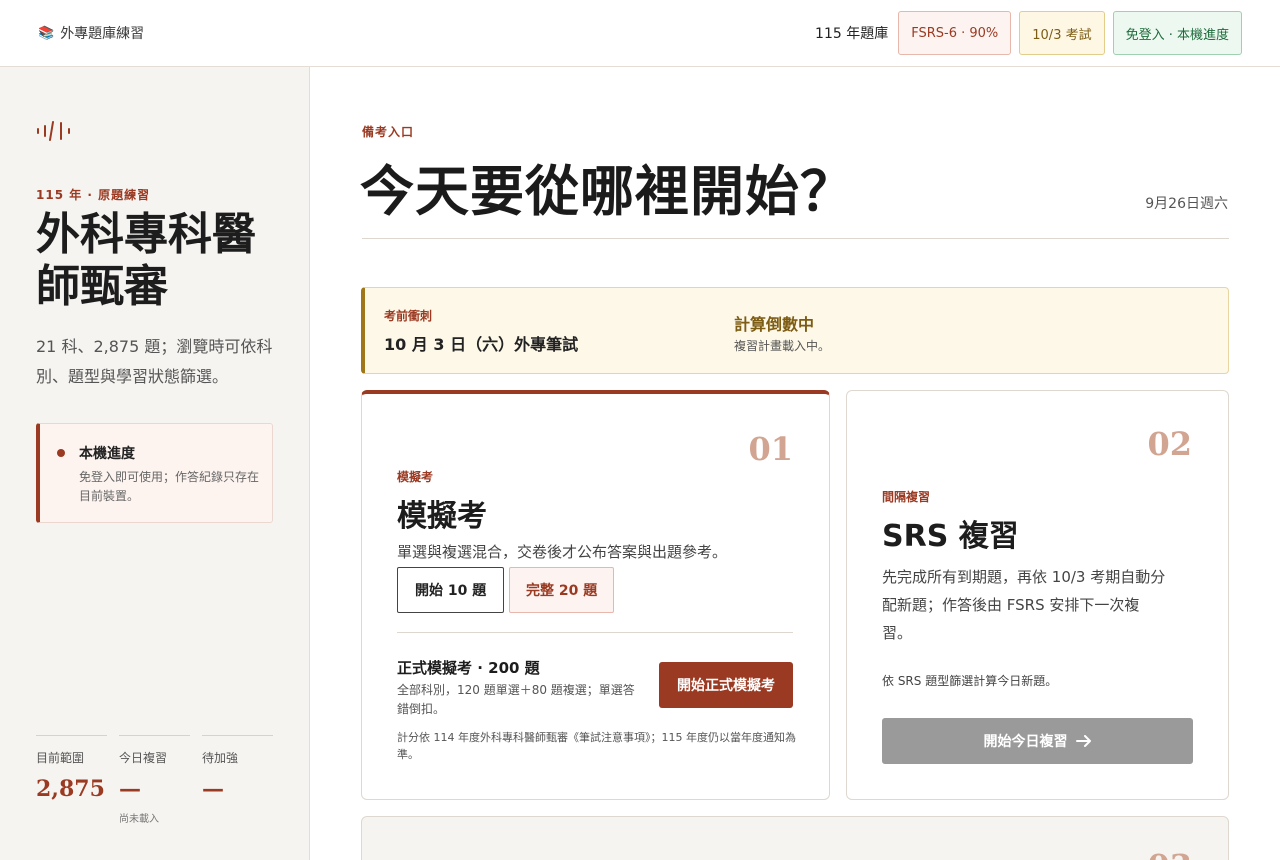 This screenshot has height=860, width=1280. What do you see at coordinates (53, 131) in the screenshot?
I see `sound-wave-icon` at bounding box center [53, 131].